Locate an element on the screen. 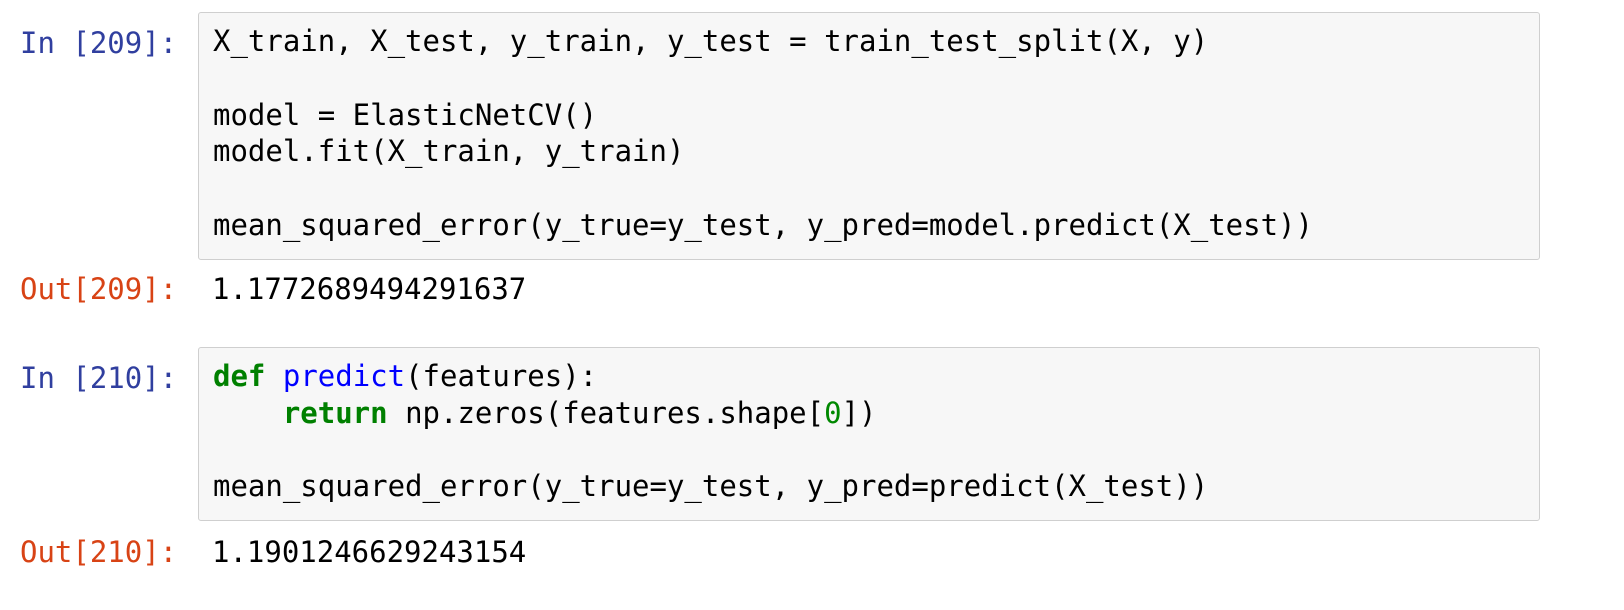  input-prompt: In [209]: is located at coordinates (99, 43).